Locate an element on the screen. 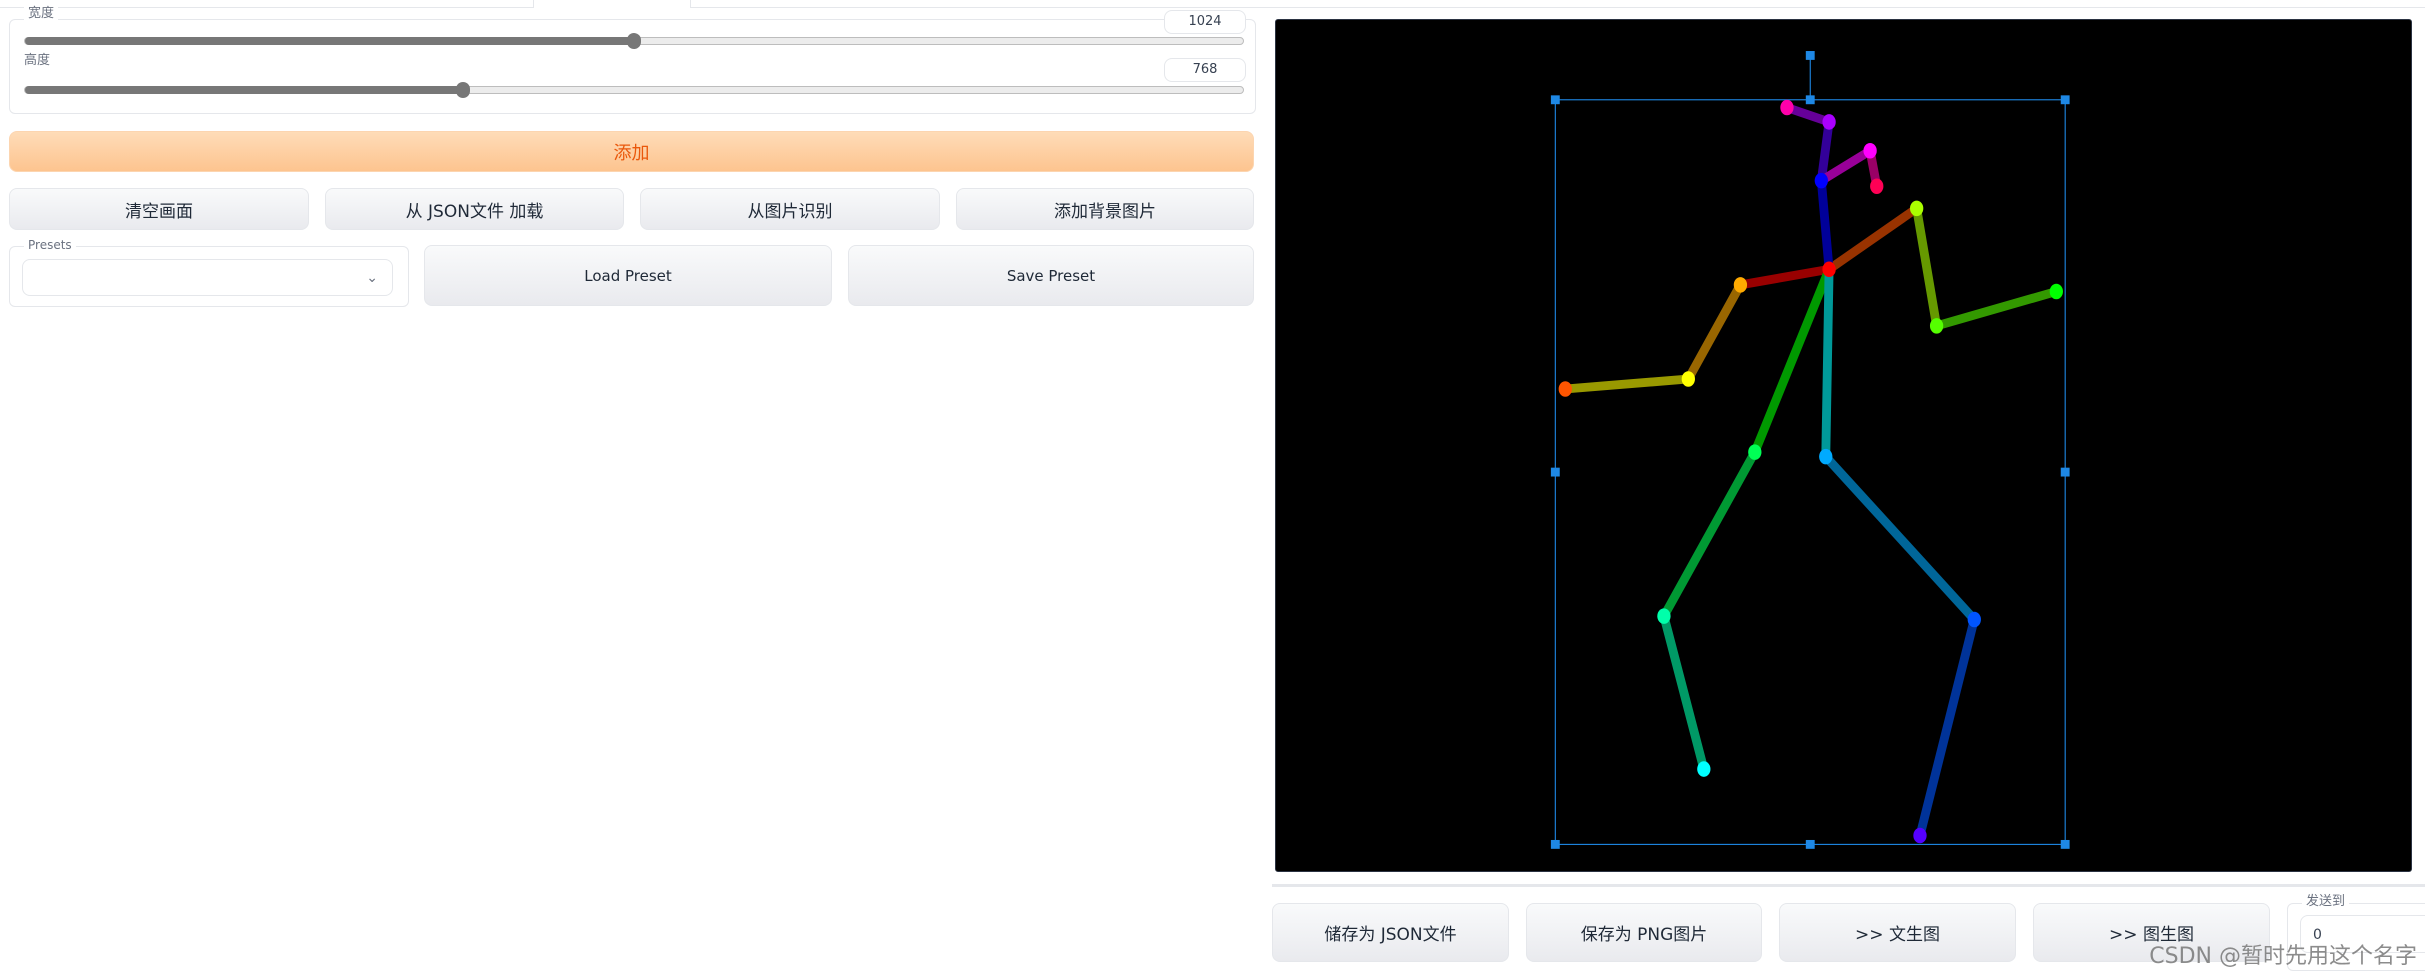  width-slider-thumb is located at coordinates (634, 41).